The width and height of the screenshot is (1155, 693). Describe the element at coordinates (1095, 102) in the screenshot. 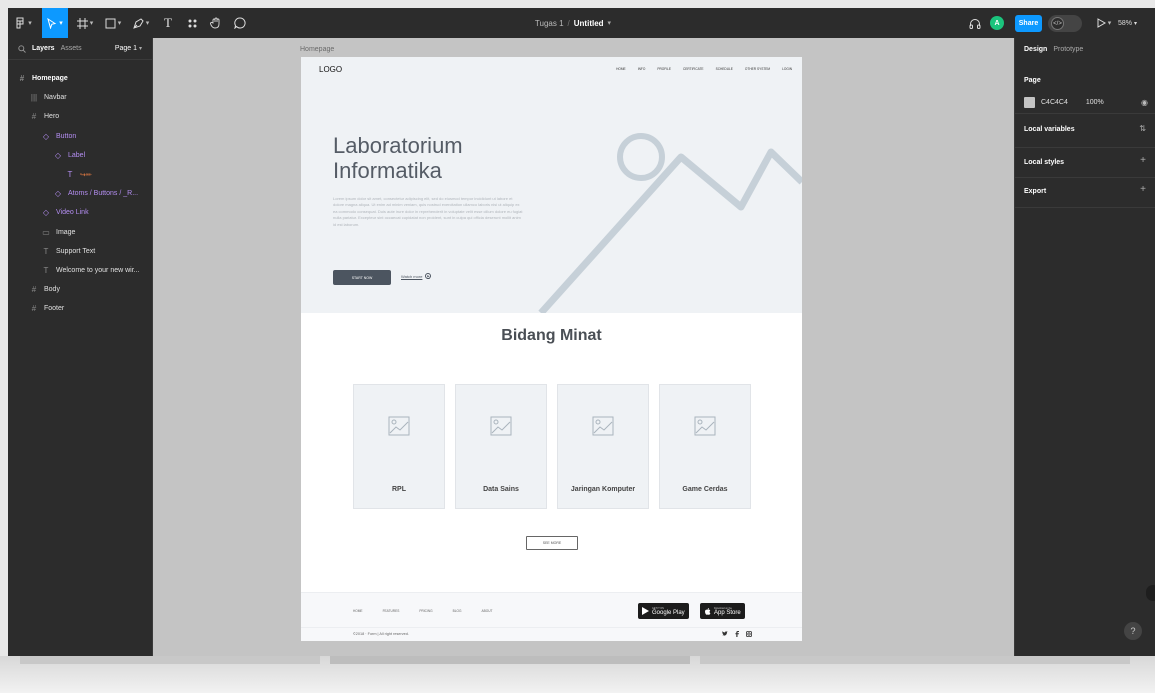

I see `fill-opacity: 100%` at that location.